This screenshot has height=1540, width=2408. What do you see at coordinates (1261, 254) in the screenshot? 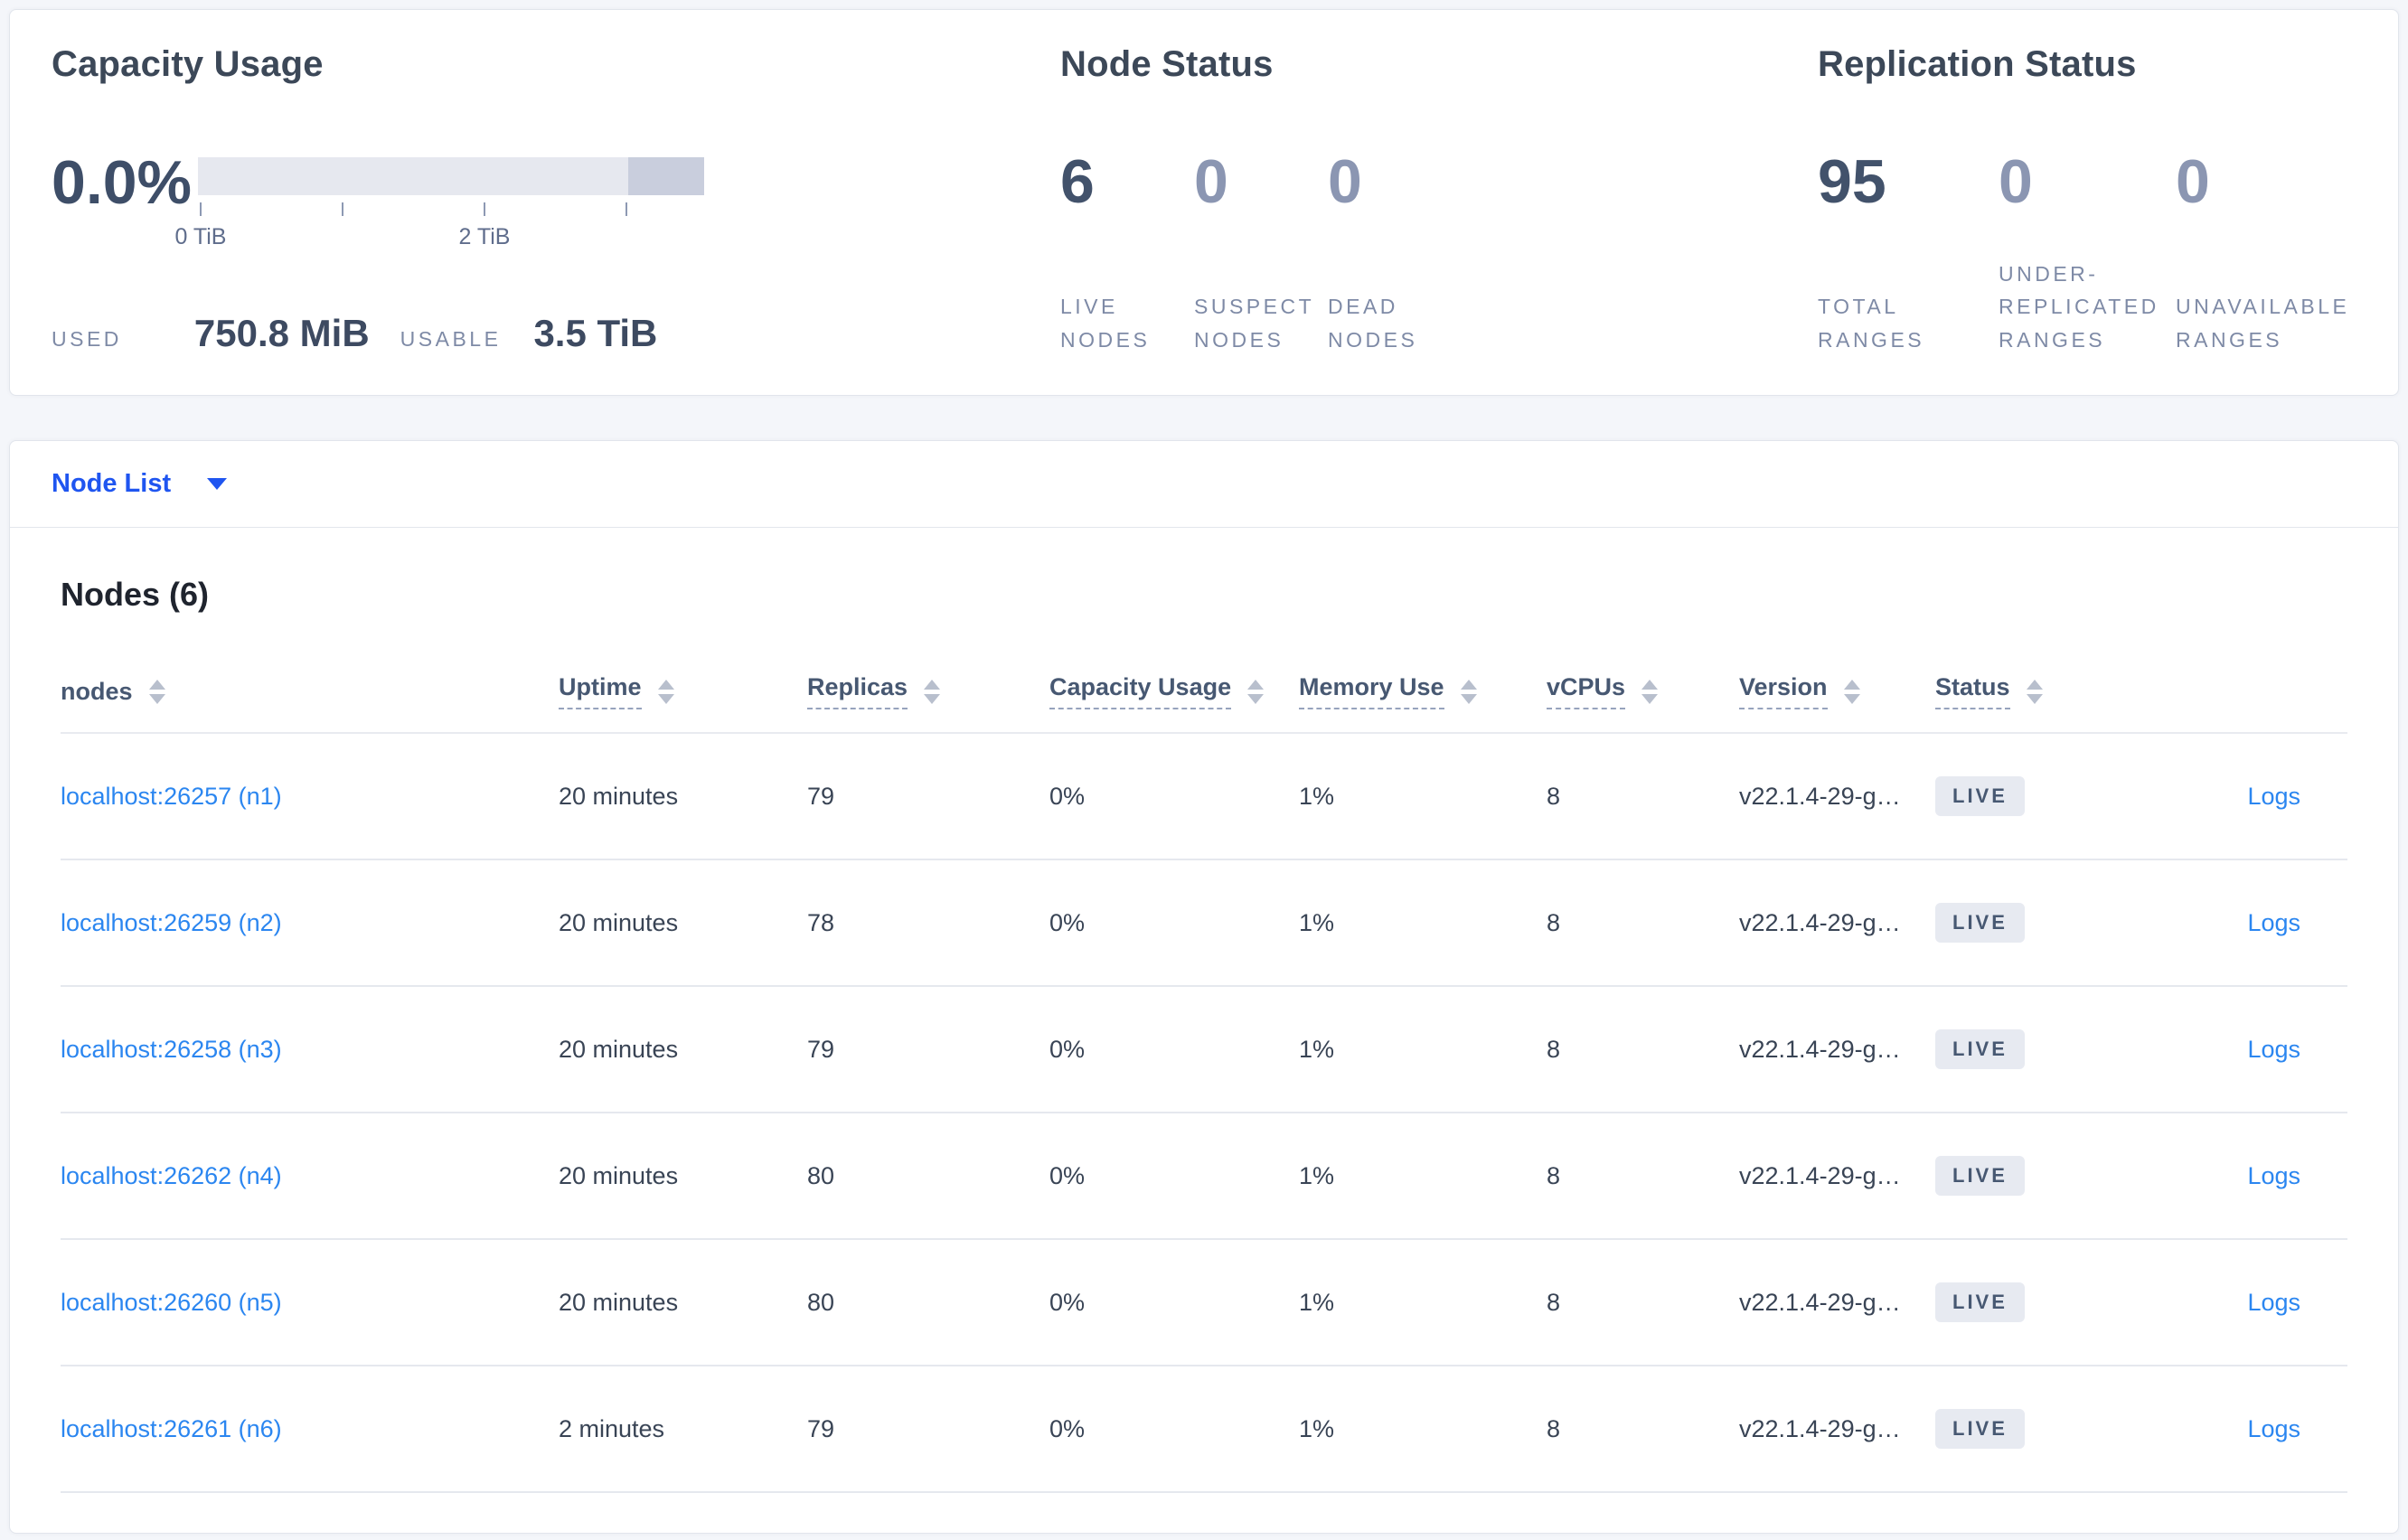
I see `suspect-nodes-metric: 0 SUSPECT NODES` at bounding box center [1261, 254].